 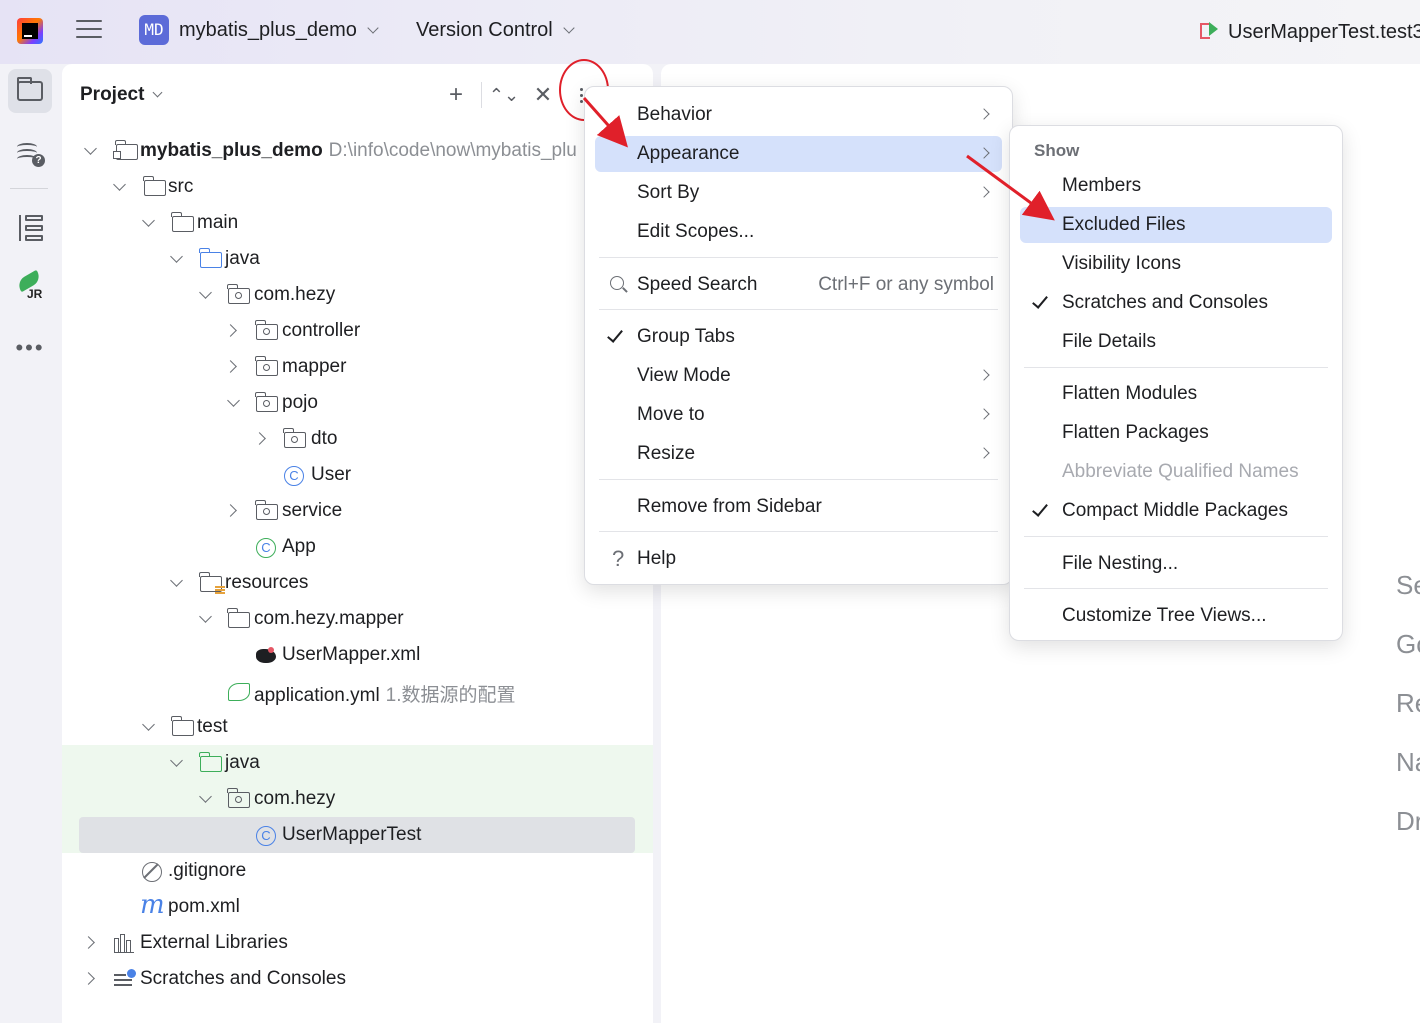 I want to click on tree-row: UserMapper.xml, so click(x=357, y=655).